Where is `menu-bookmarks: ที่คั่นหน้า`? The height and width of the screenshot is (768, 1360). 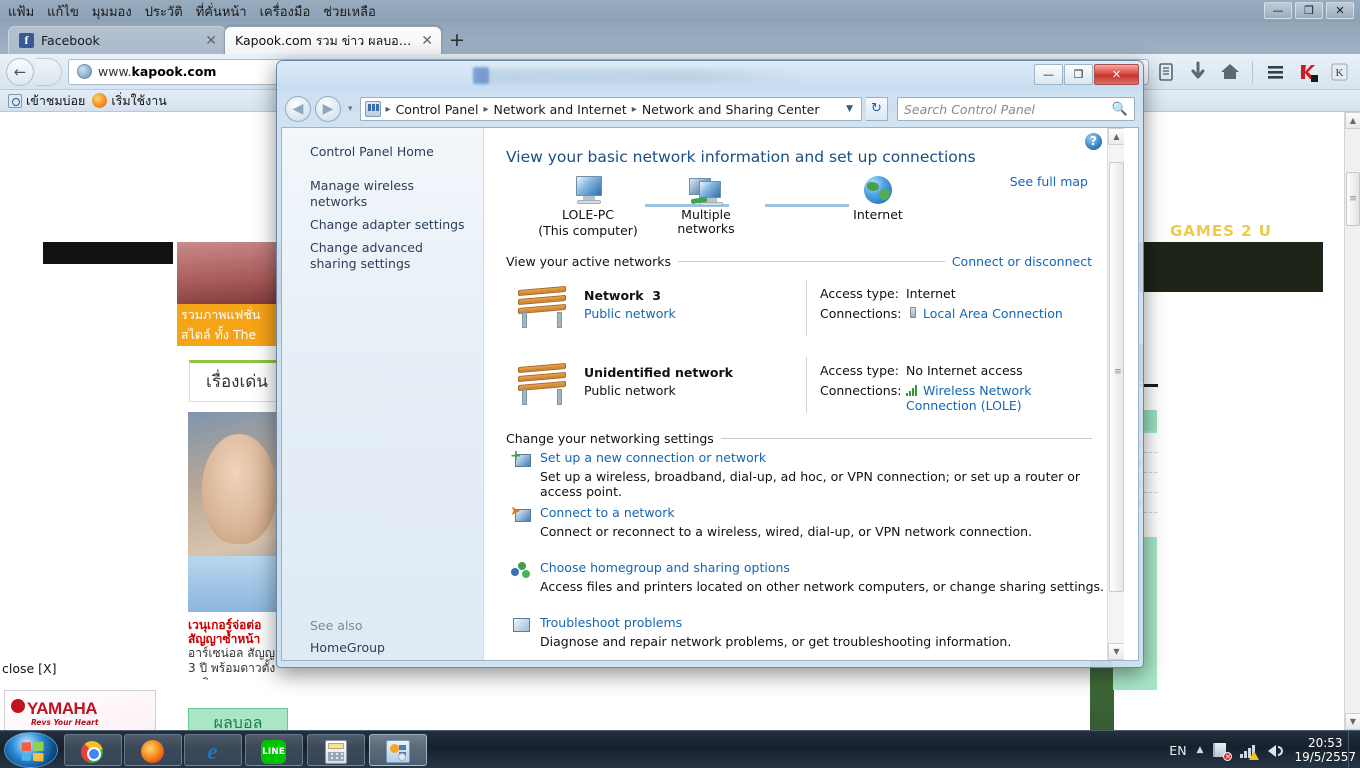
menu-bookmarks: ที่คั่นหน้า is located at coordinates (221, 11).